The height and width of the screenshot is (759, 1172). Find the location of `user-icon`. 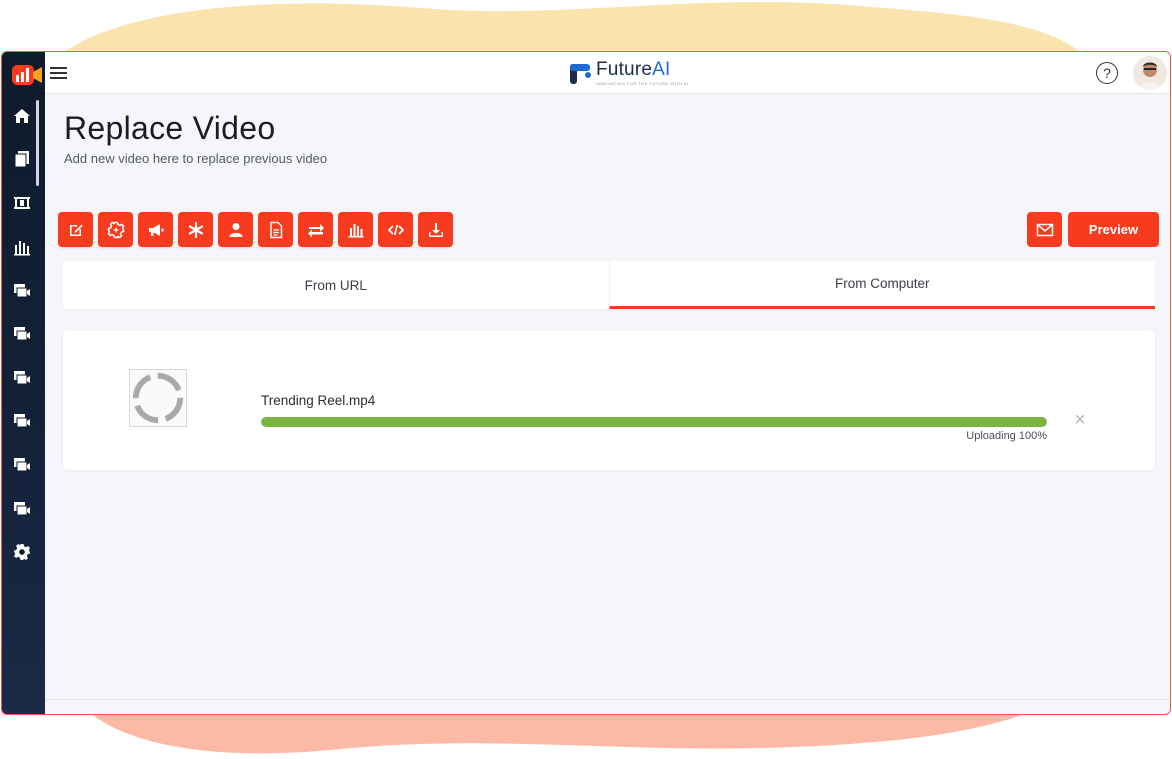

user-icon is located at coordinates (235, 229).